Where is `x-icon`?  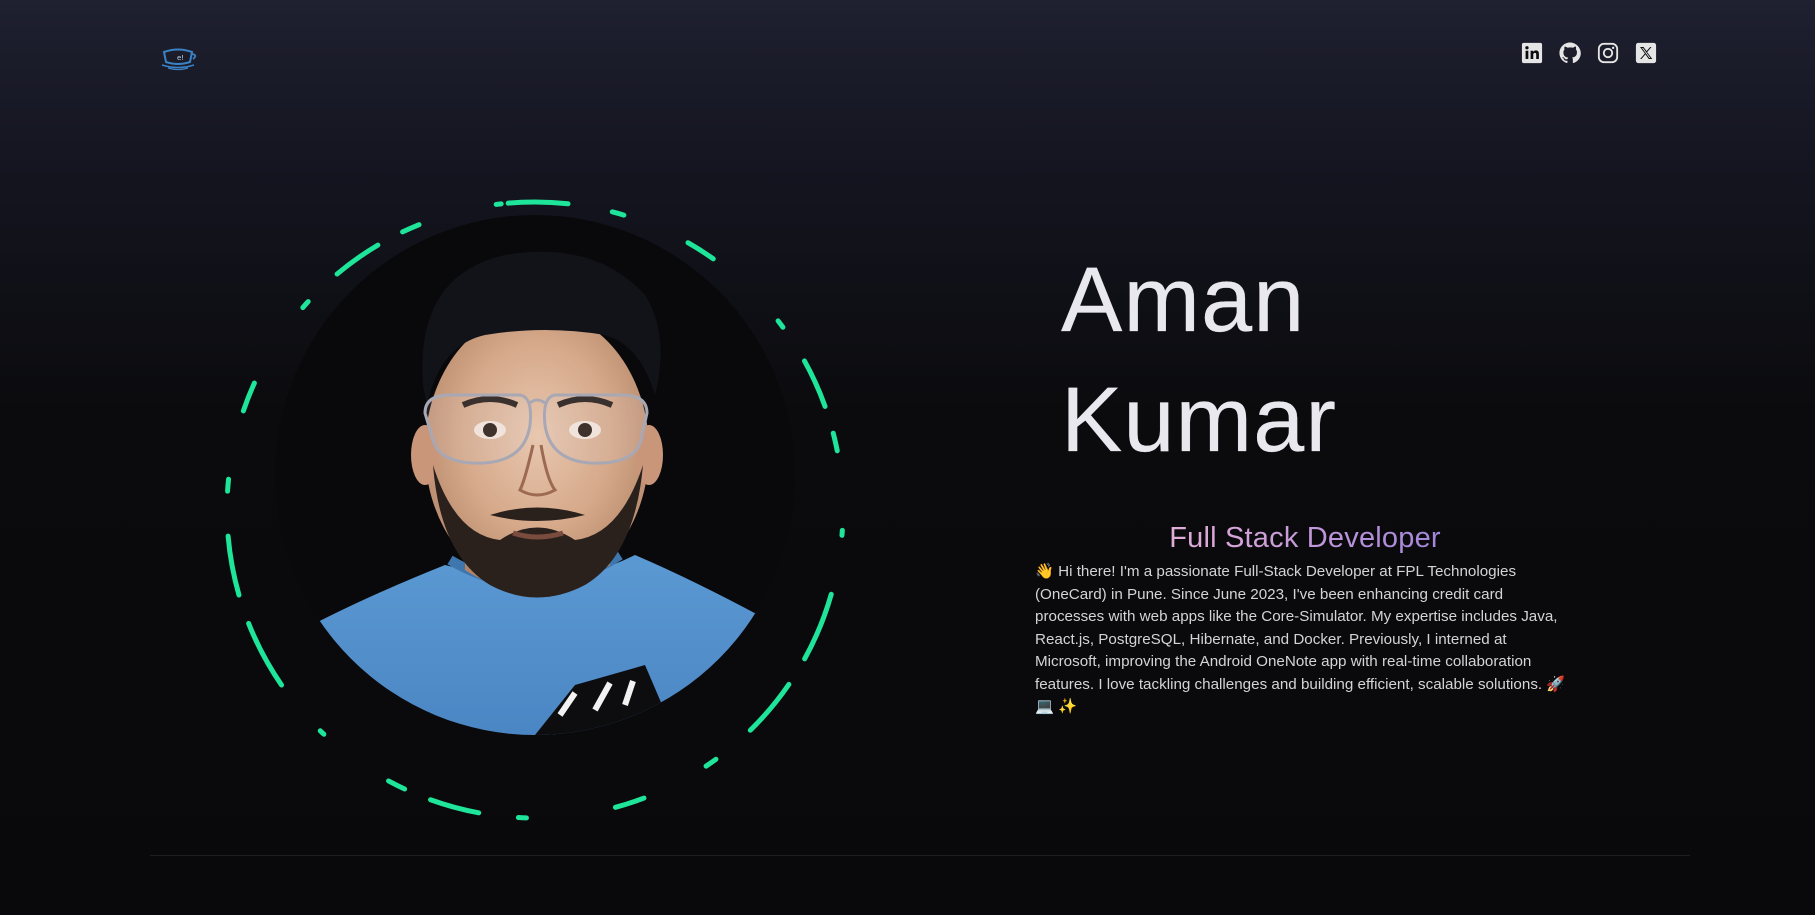
x-icon is located at coordinates (1646, 53).